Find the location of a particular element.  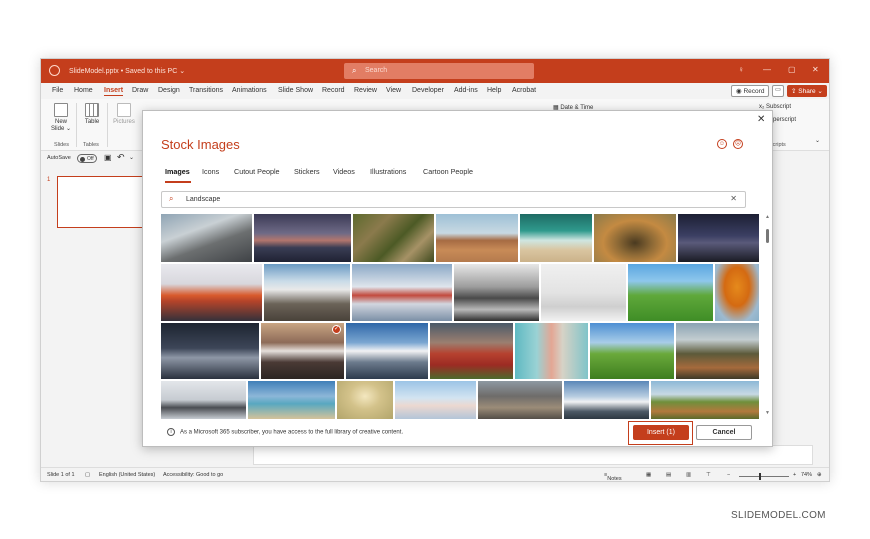

tab-design: Design is located at coordinates (169, 90).